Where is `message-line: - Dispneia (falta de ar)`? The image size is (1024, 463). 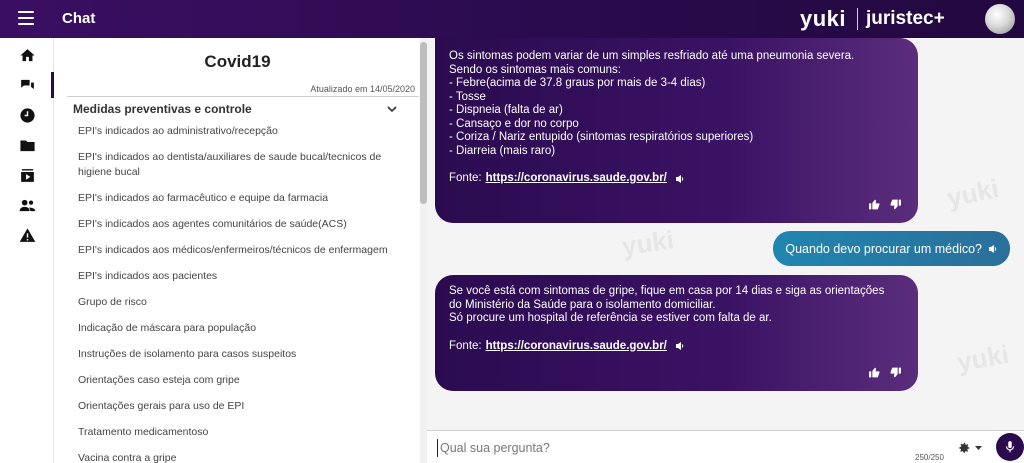
message-line: - Dispneia (falta de ar) is located at coordinates (506, 110).